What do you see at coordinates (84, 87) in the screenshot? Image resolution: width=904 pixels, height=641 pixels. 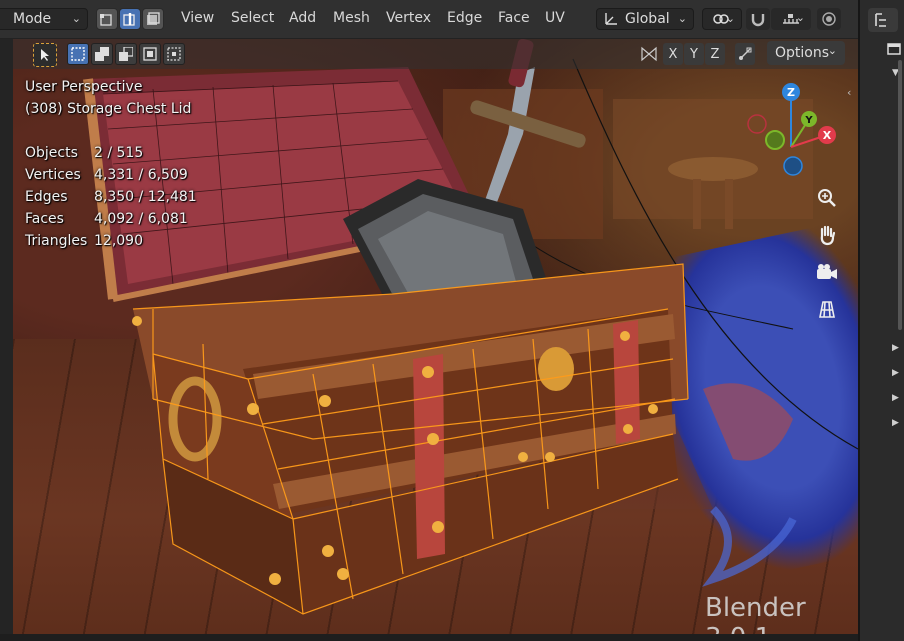 I see `view-name: User Perspective` at bounding box center [84, 87].